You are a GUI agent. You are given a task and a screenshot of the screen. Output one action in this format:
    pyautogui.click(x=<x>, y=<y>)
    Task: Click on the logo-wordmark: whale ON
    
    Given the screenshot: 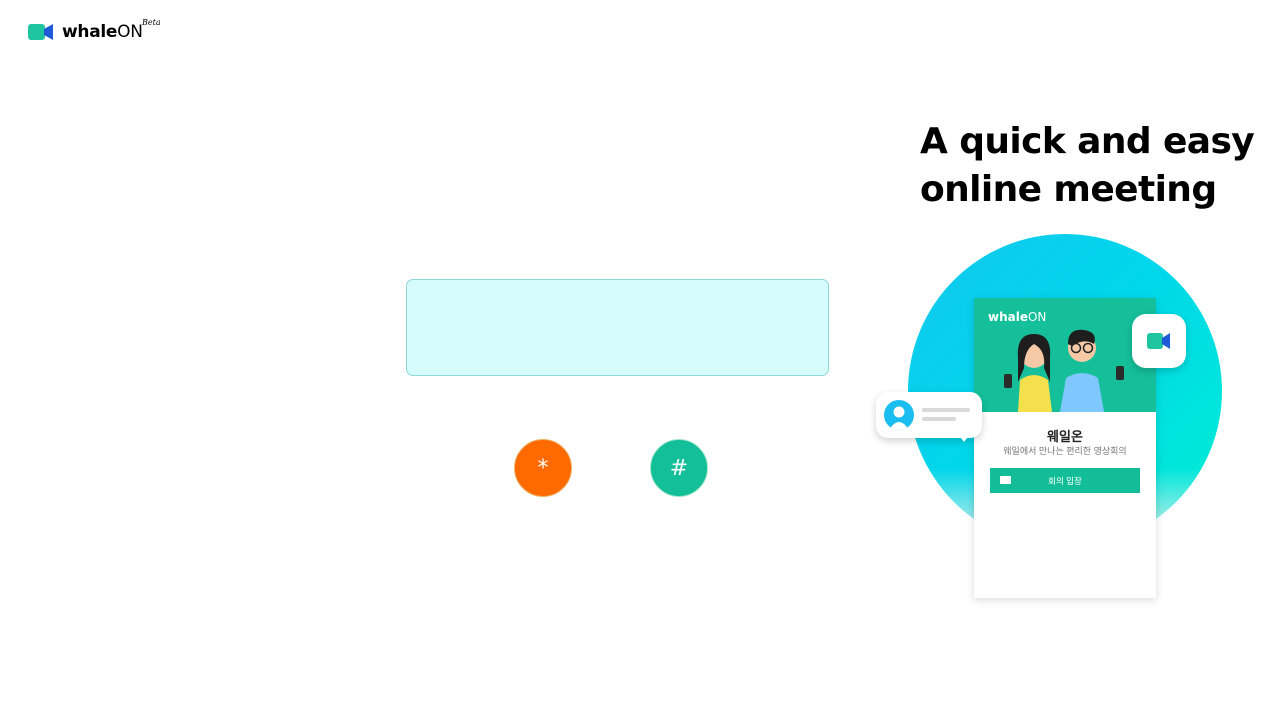 What is the action you would take?
    pyautogui.click(x=102, y=32)
    